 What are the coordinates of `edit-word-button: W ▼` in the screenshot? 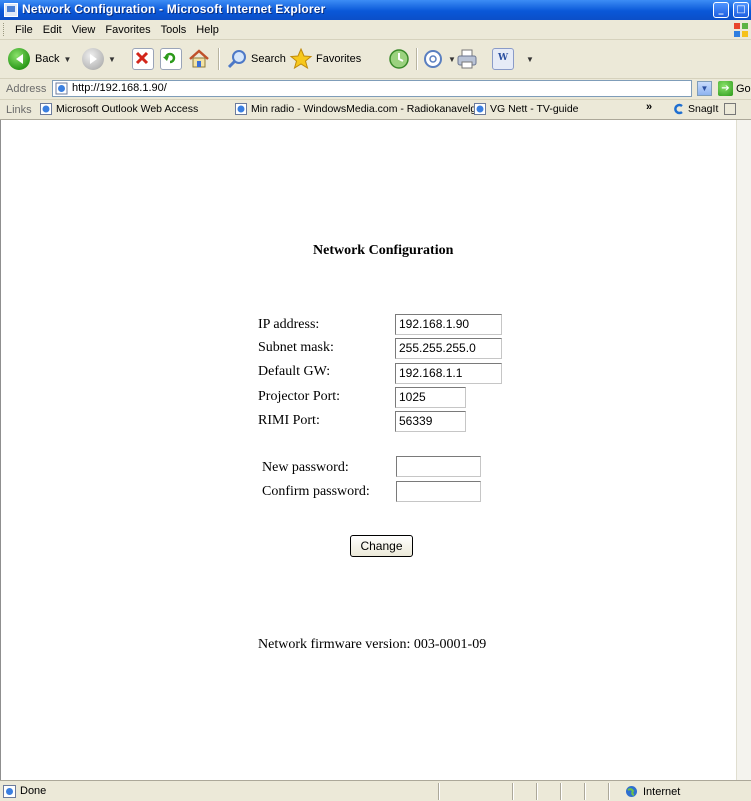 It's located at (513, 59).